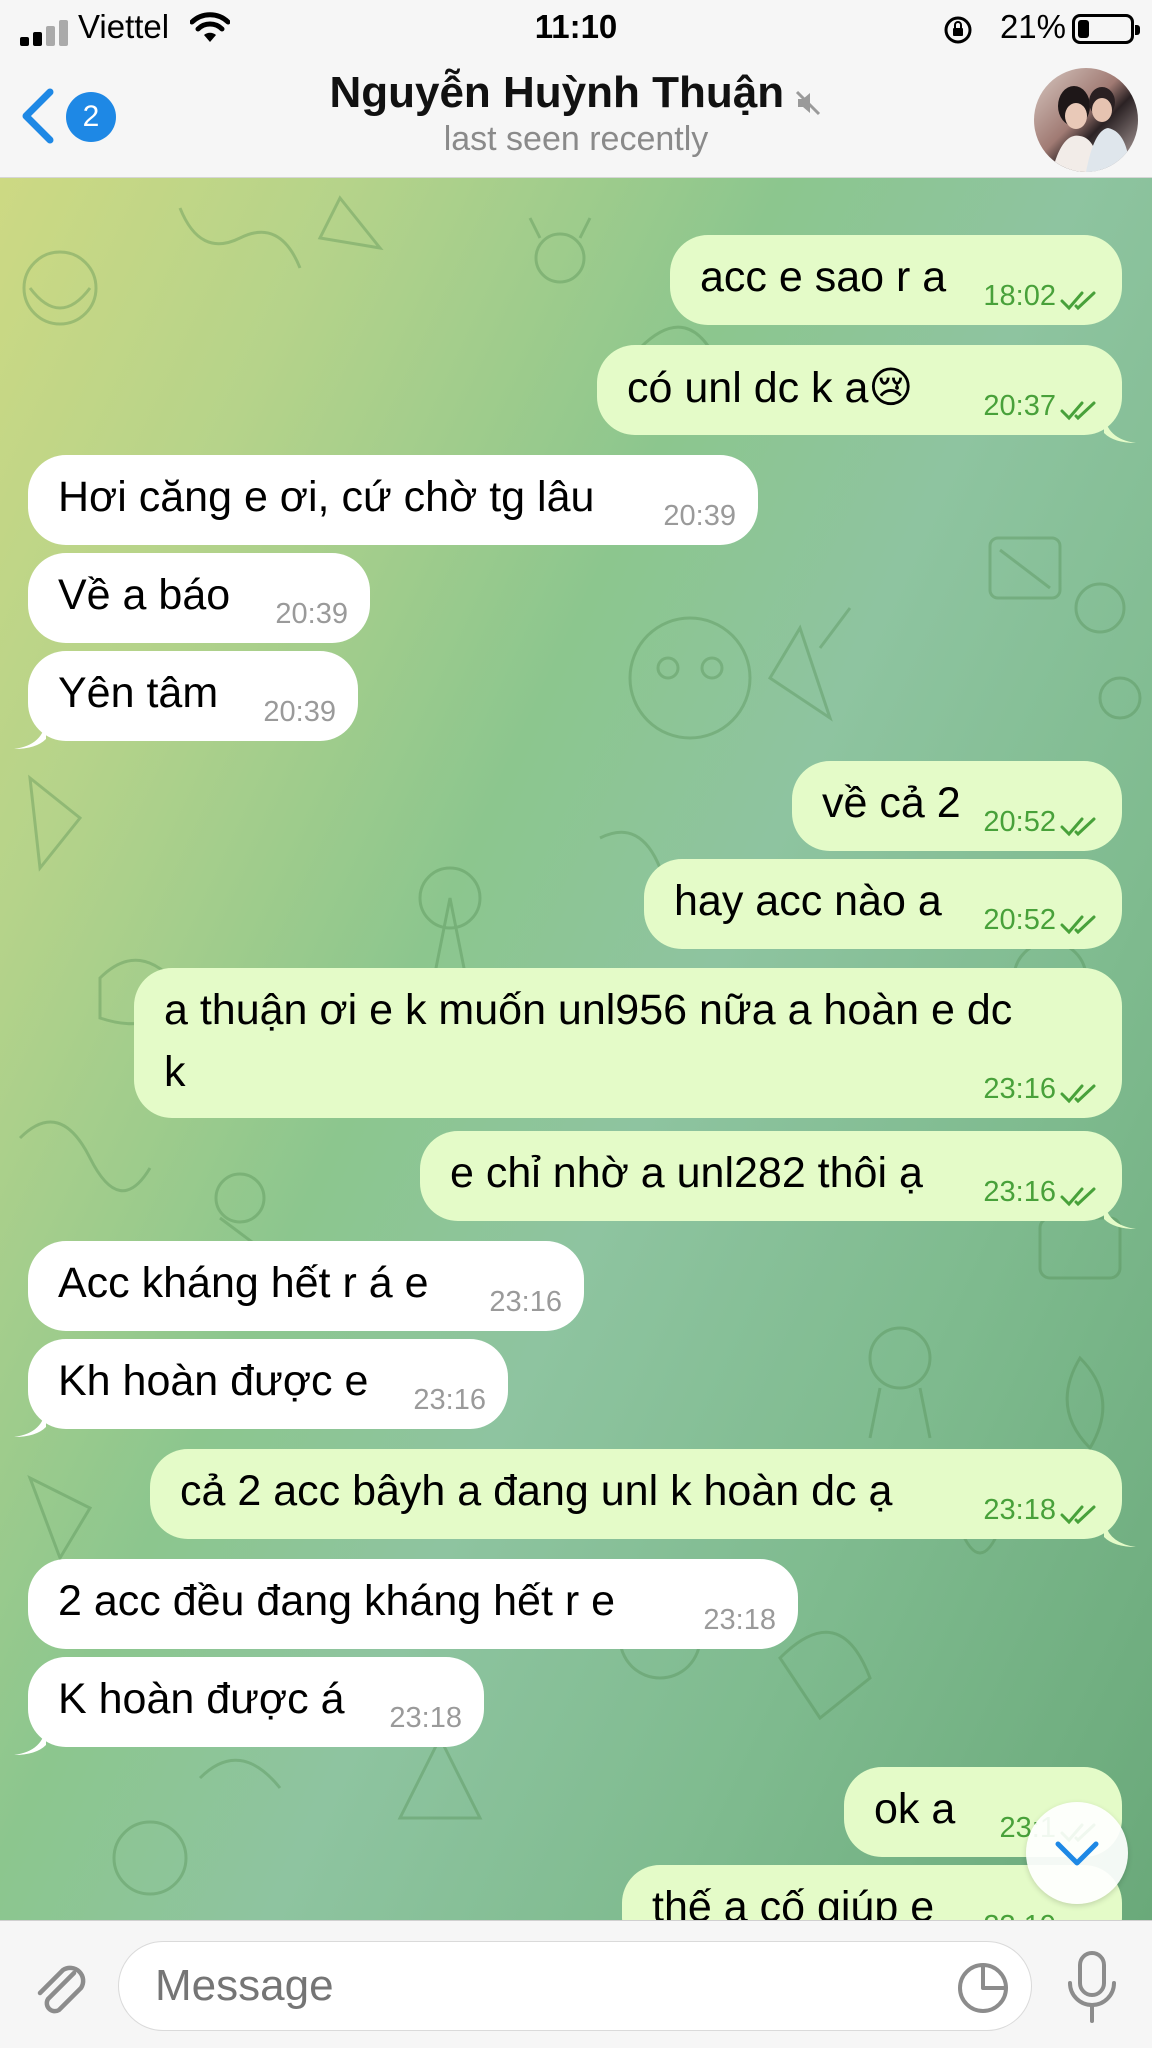 The width and height of the screenshot is (1152, 2048). I want to click on incoming-message: Acc kháng hết r á e 23:16, so click(306, 1286).